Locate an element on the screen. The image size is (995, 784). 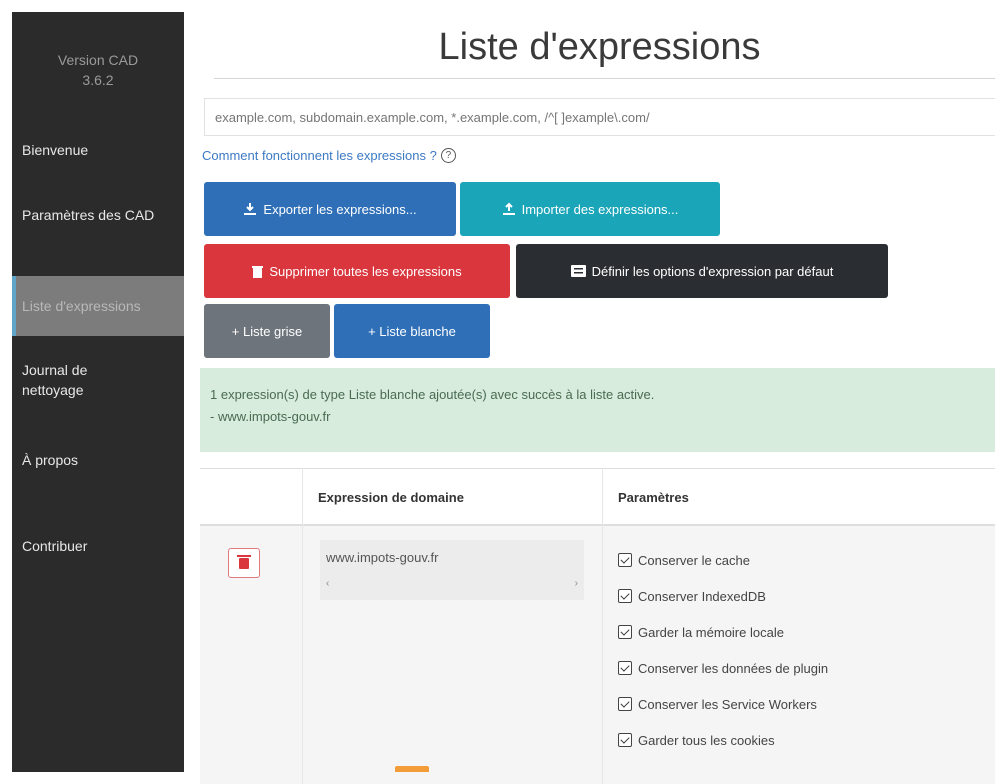
expression-input is located at coordinates (600, 117).